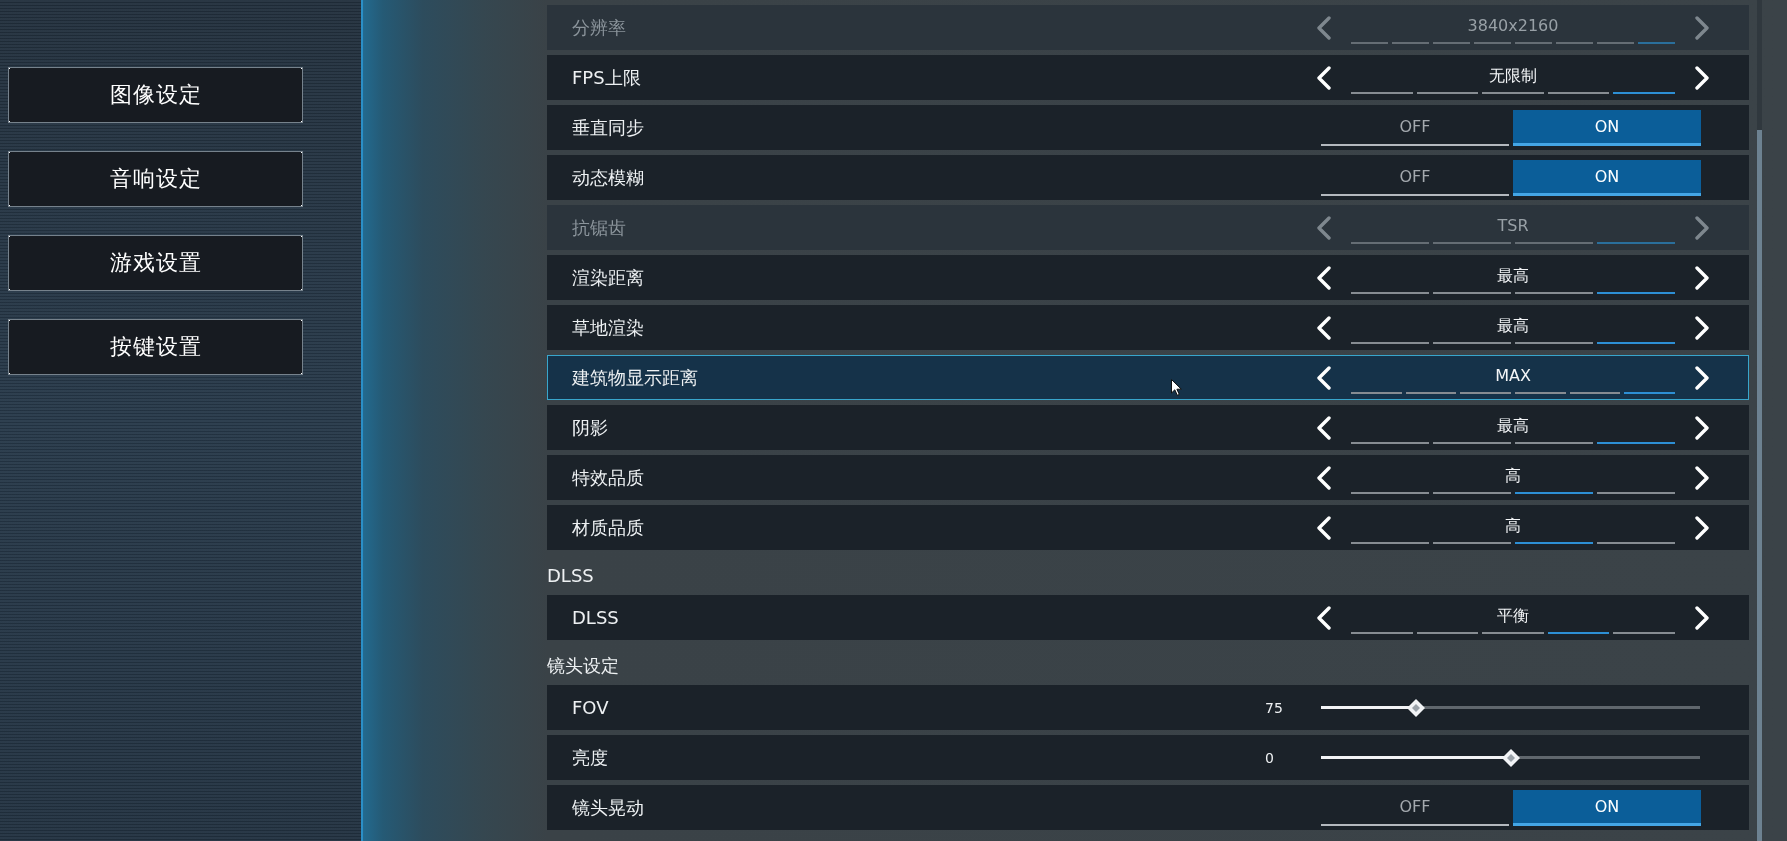 This screenshot has width=1787, height=841. Describe the element at coordinates (1176, 387) in the screenshot. I see `mouse-cursor-icon` at that location.